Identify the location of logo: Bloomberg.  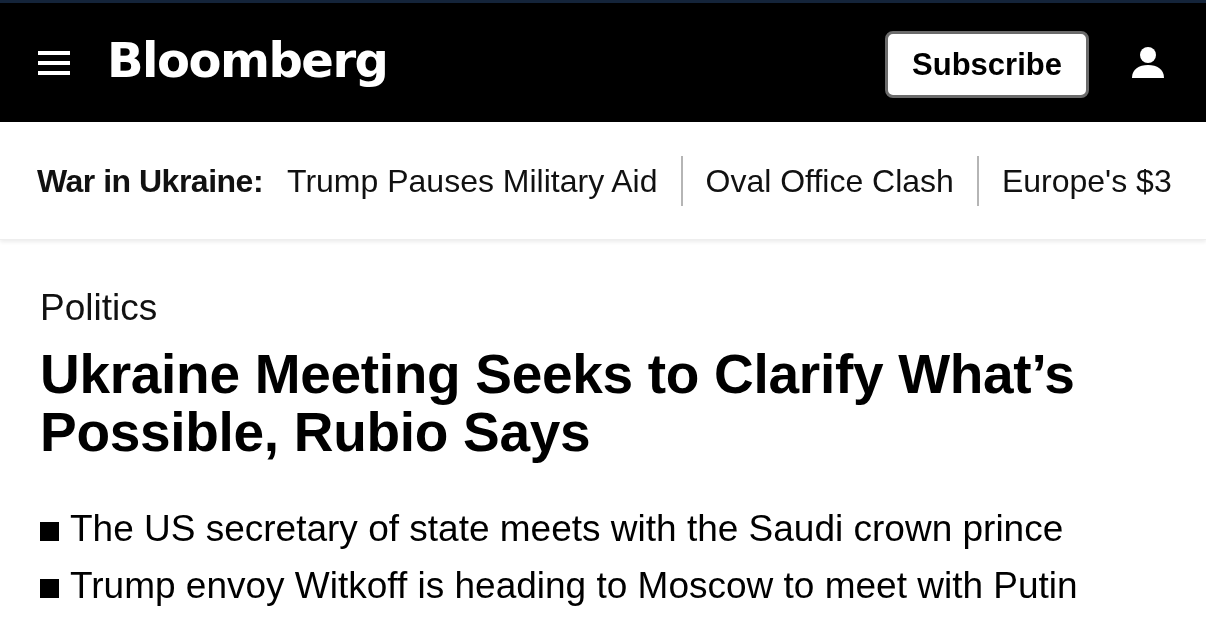
(247, 62).